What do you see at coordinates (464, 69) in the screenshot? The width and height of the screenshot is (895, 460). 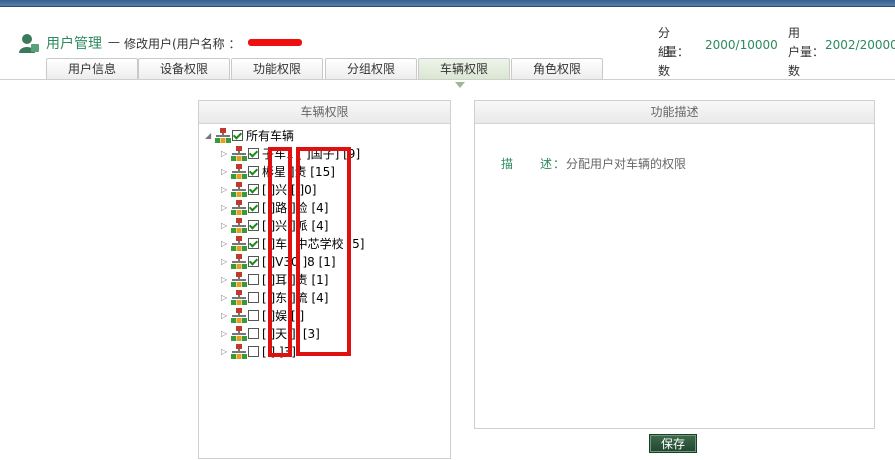 I see `tab-vehicle-permissions: 车辆权限` at bounding box center [464, 69].